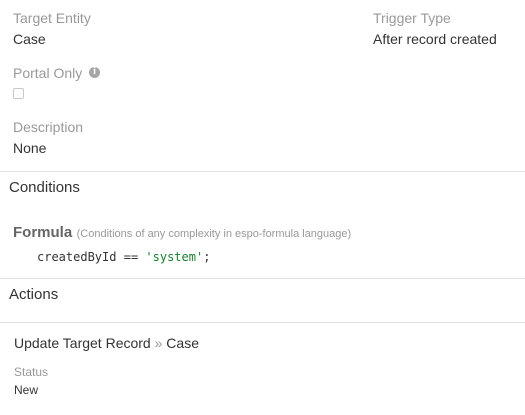 The height and width of the screenshot is (415, 525). I want to click on description-value: None, so click(30, 148).